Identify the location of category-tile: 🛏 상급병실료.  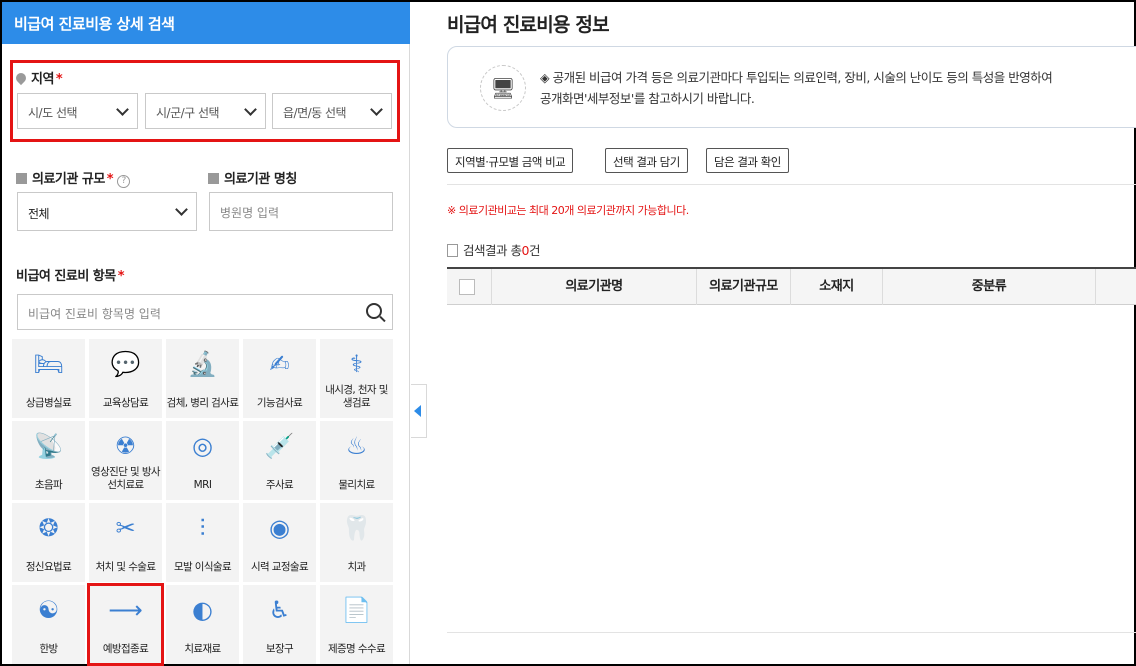
(48, 378).